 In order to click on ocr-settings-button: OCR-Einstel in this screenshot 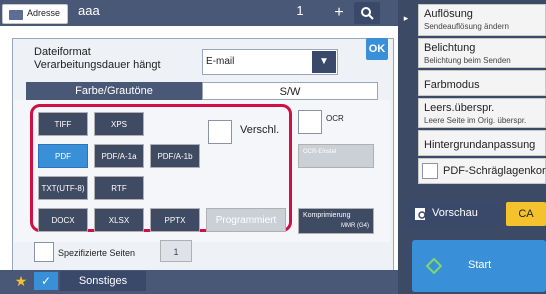, I will do `click(336, 156)`.